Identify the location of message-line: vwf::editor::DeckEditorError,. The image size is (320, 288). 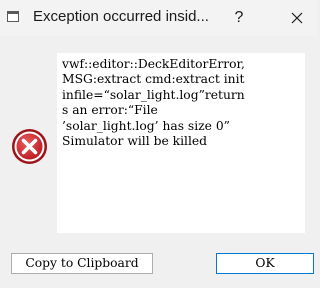
(153, 64).